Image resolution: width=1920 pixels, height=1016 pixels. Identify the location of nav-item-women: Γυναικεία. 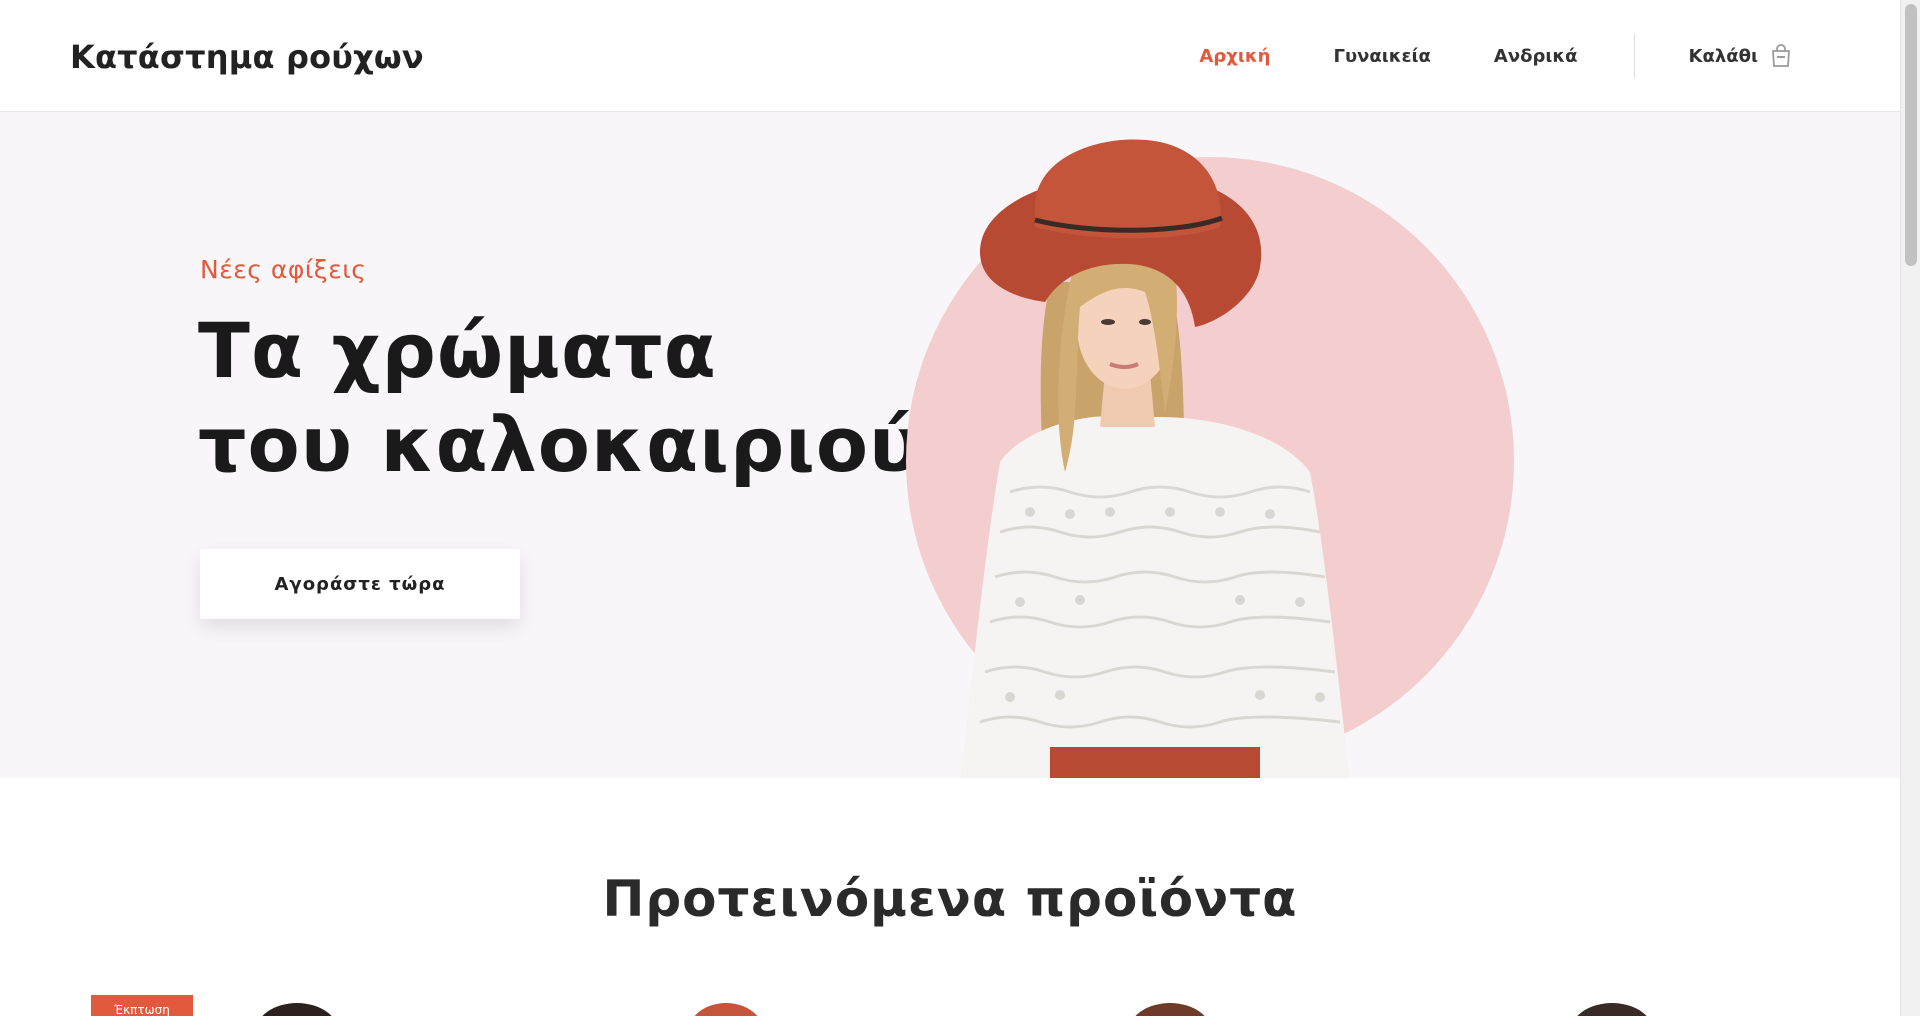
(1381, 56).